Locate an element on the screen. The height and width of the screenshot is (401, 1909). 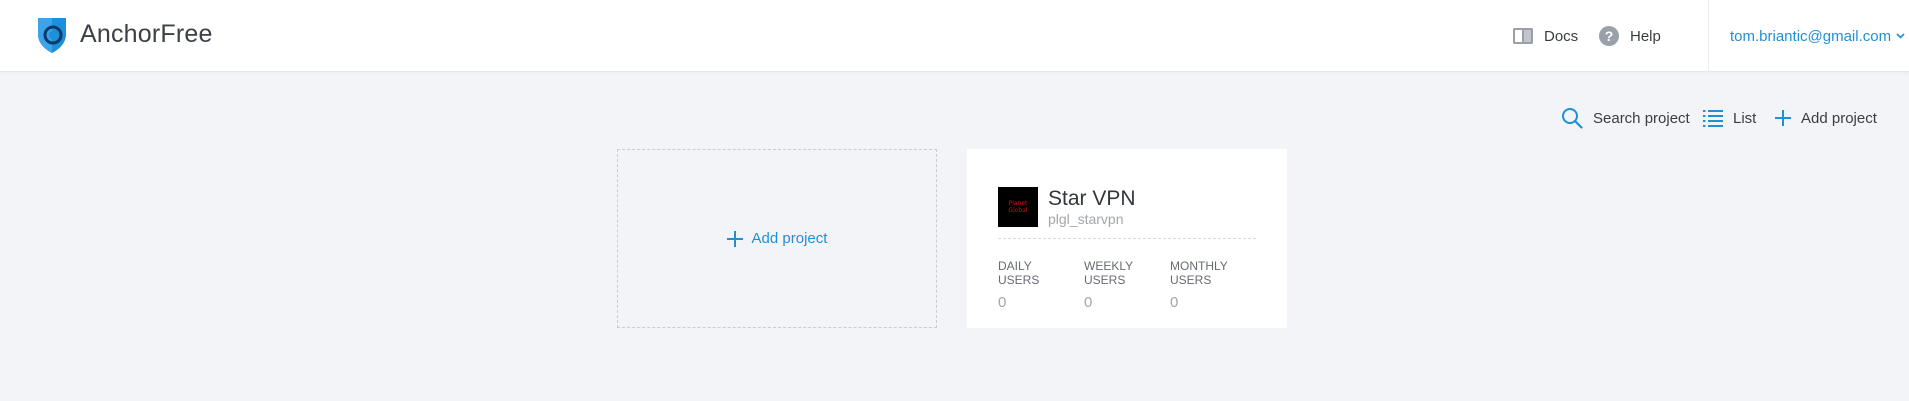
stat-monthly-users: MONTHLY USERS 0 is located at coordinates (1210, 285).